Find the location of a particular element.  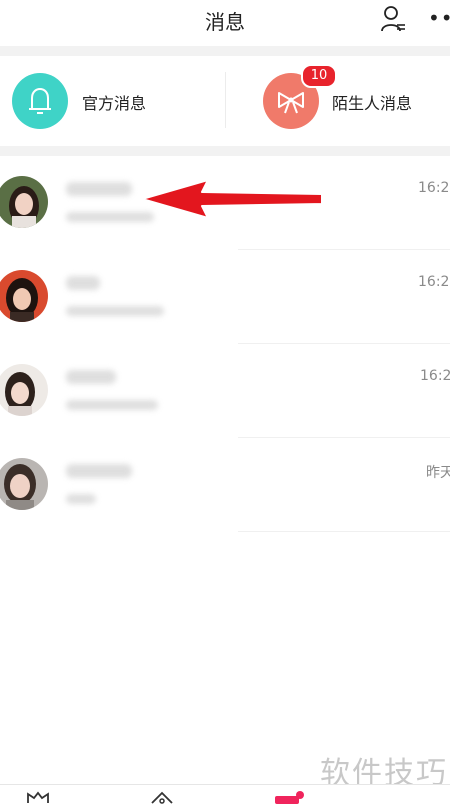

unread-badge: 10 is located at coordinates (319, 76).